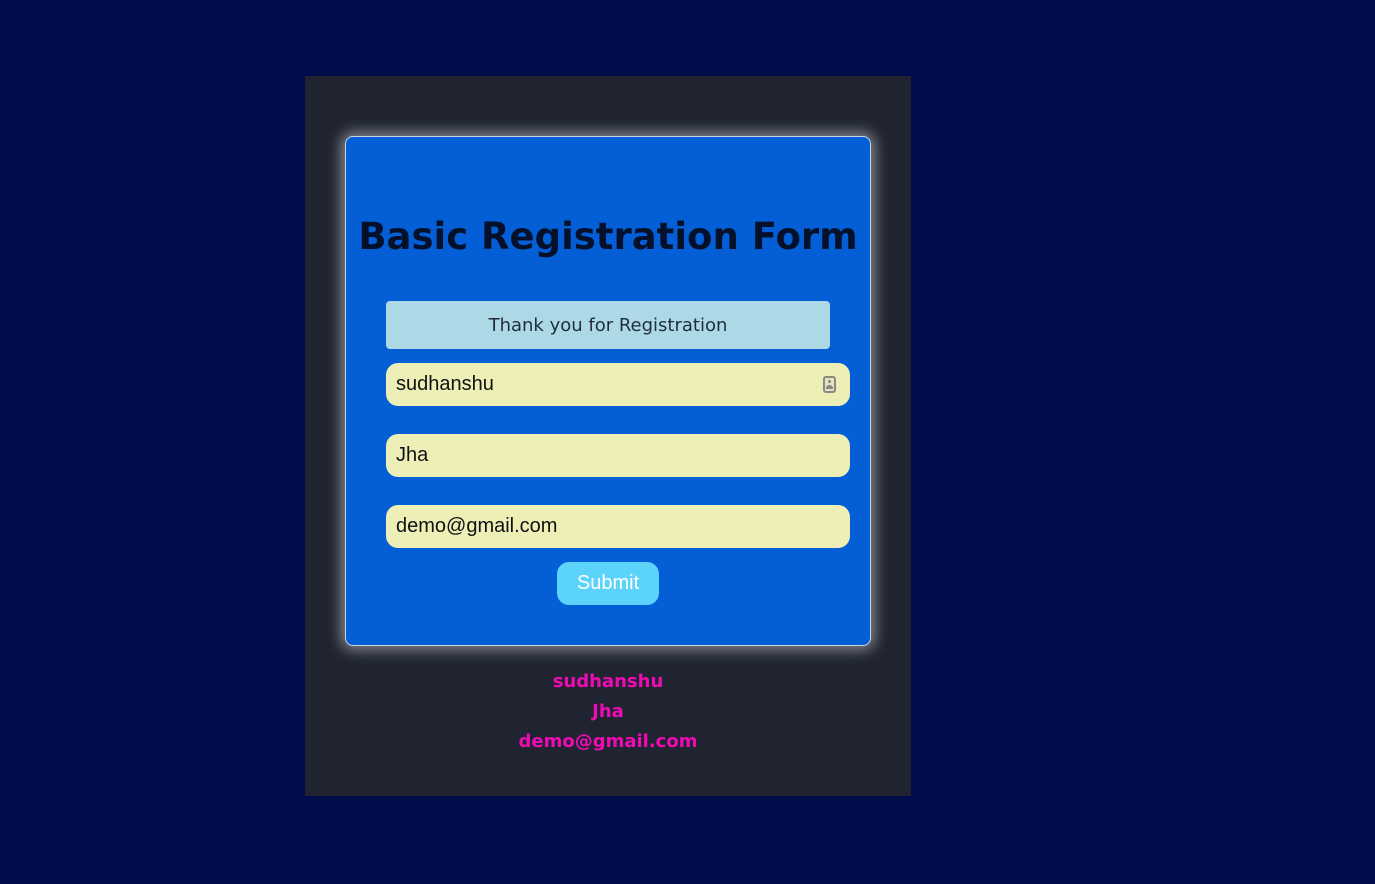  What do you see at coordinates (608, 681) in the screenshot?
I see `output-first-name: sudhanshu` at bounding box center [608, 681].